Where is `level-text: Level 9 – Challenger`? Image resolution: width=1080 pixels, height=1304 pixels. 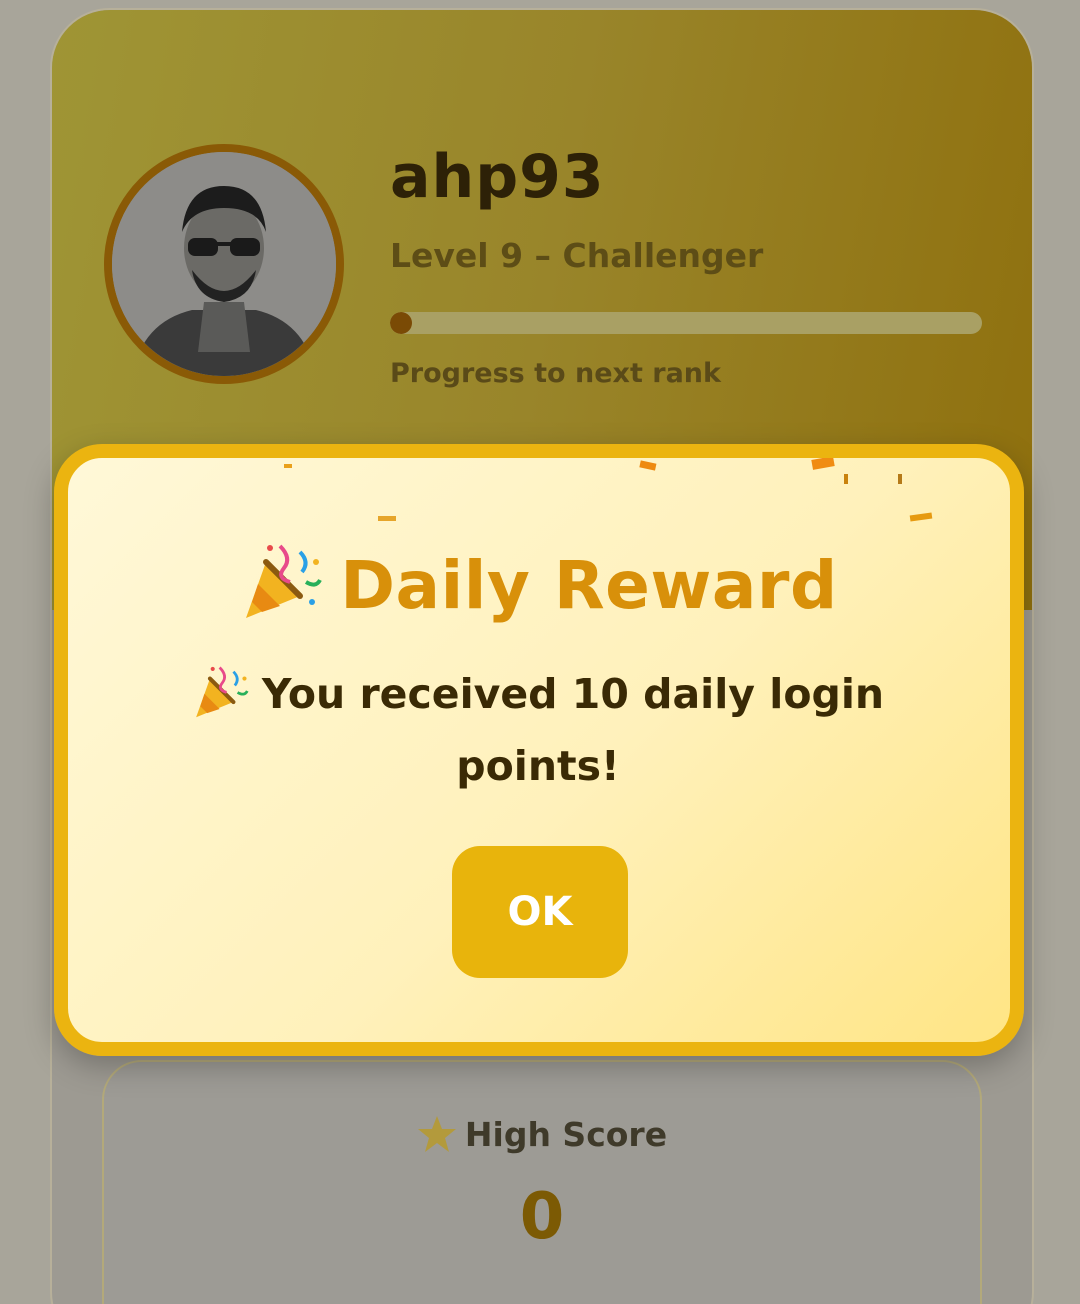
level-text: Level 9 – Challenger is located at coordinates (577, 255).